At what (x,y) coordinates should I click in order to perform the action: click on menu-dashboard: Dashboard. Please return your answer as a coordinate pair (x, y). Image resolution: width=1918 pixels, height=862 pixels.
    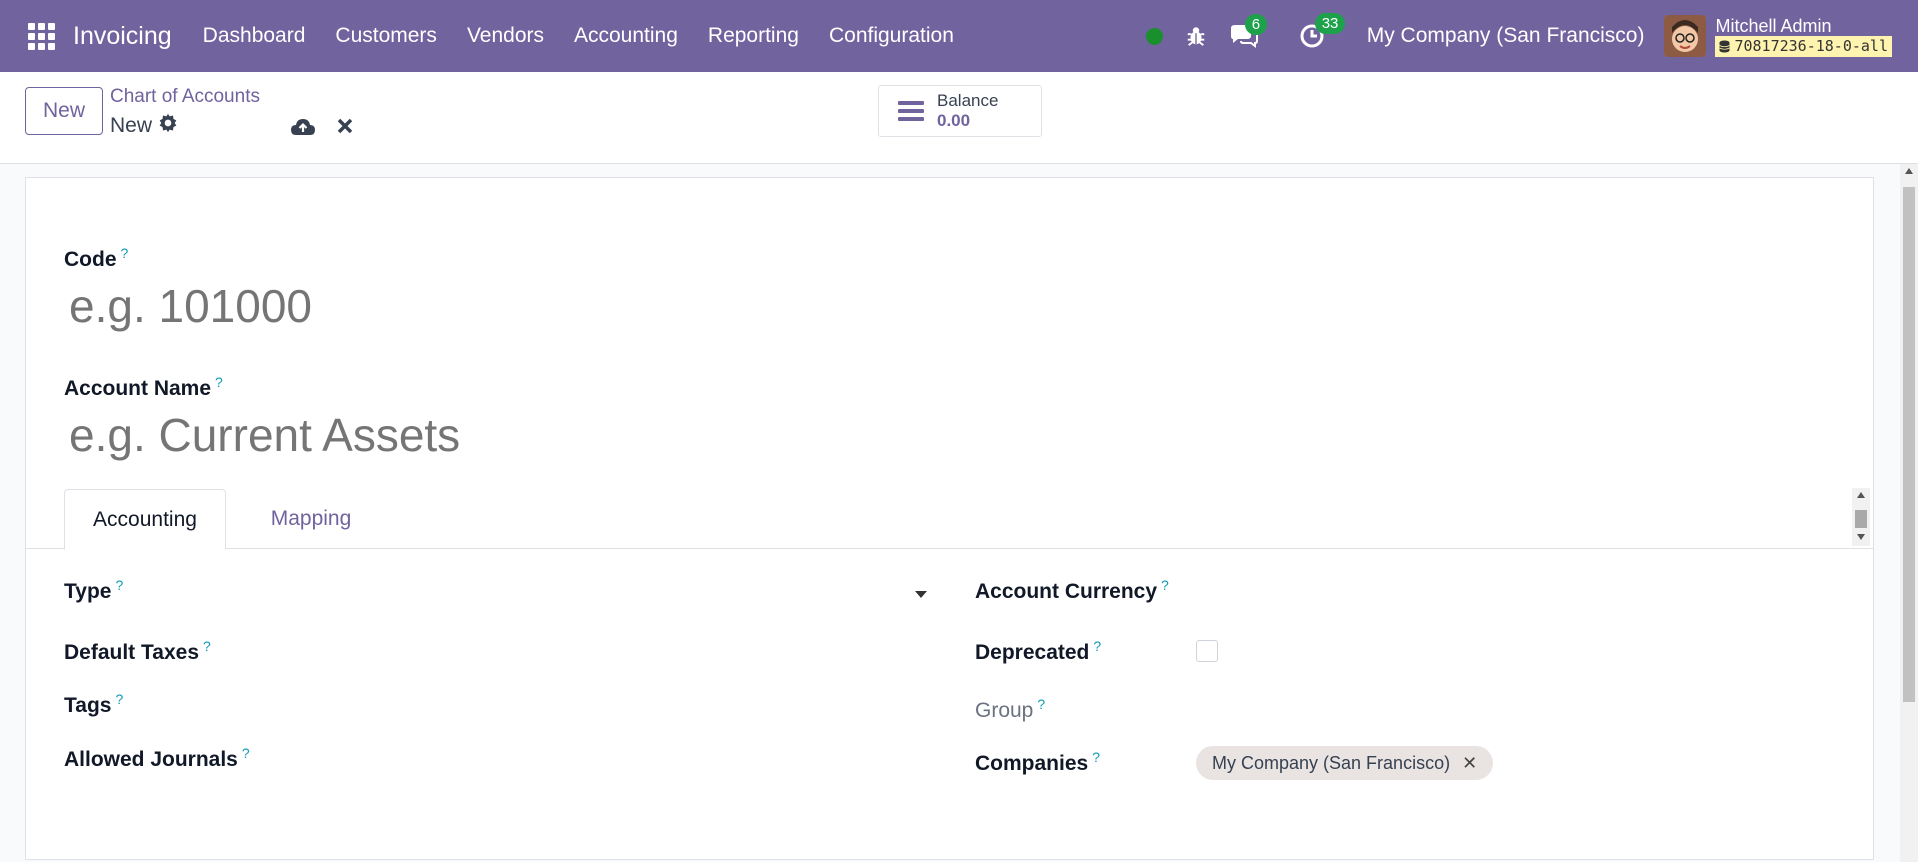
    Looking at the image, I should click on (254, 36).